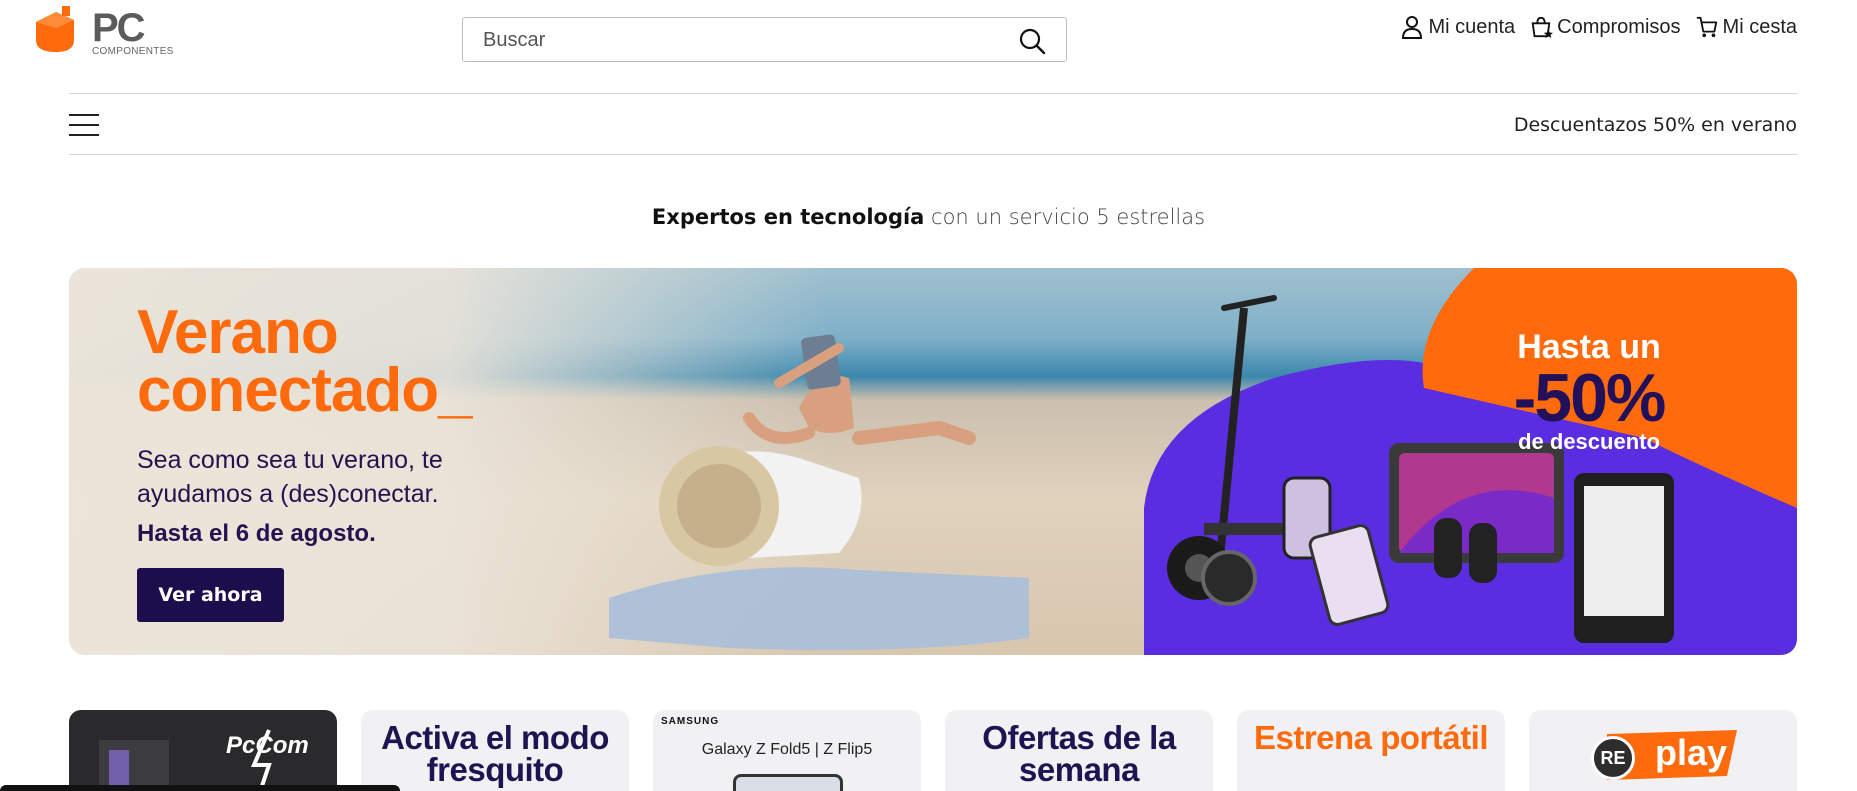 This screenshot has width=1857, height=791. What do you see at coordinates (1759, 26) in the screenshot?
I see `cart-label: Mi cesta` at bounding box center [1759, 26].